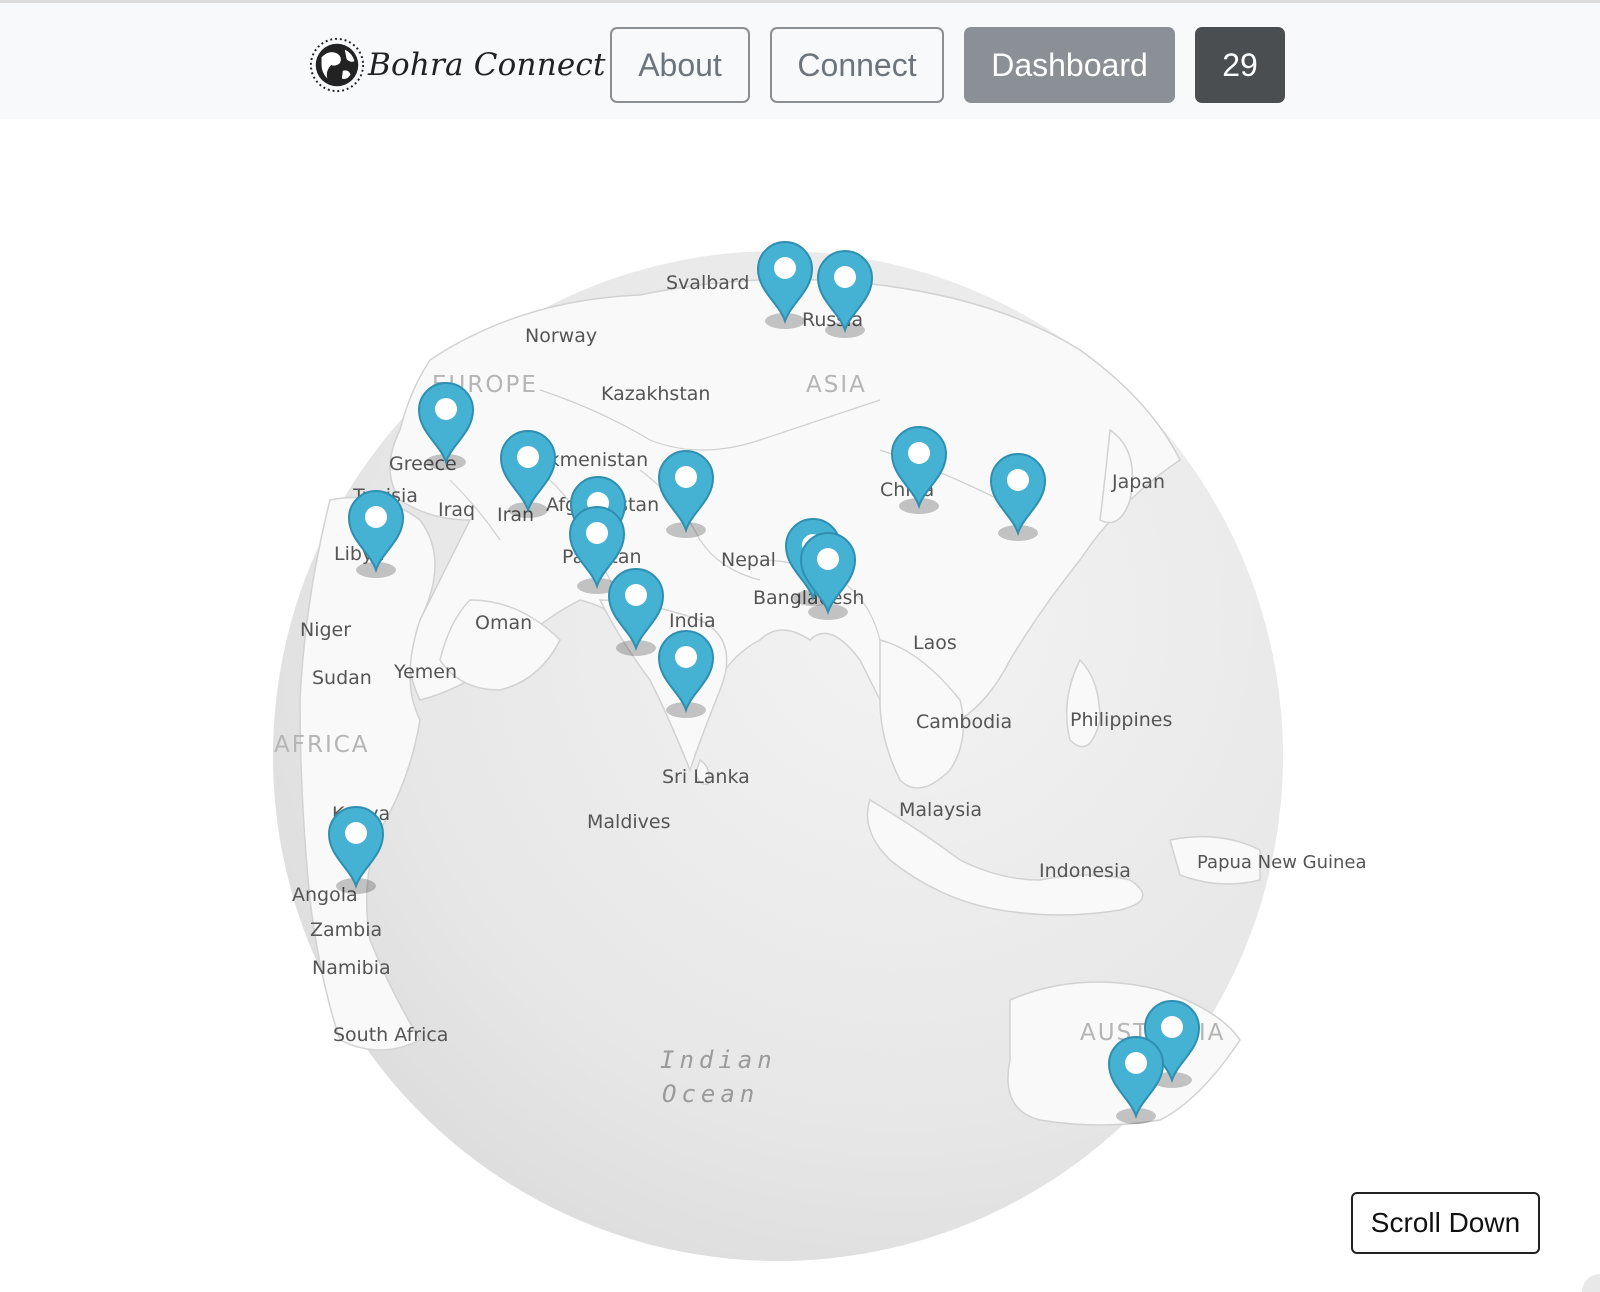 This screenshot has height=1292, width=1600. What do you see at coordinates (503, 623) in the screenshot?
I see `country-label: Oman` at bounding box center [503, 623].